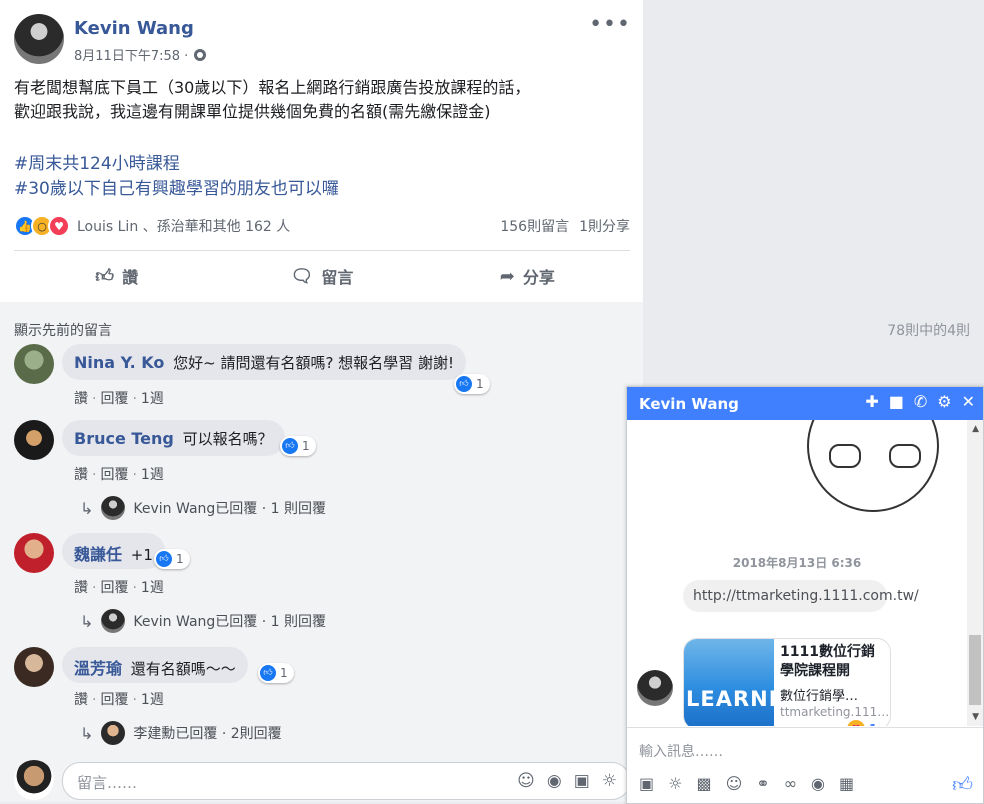 The height and width of the screenshot is (804, 984). Describe the element at coordinates (176, 189) in the screenshot. I see `hashtag-link: #30歲以下自己有興趣學習的朋友也可以囉` at that location.